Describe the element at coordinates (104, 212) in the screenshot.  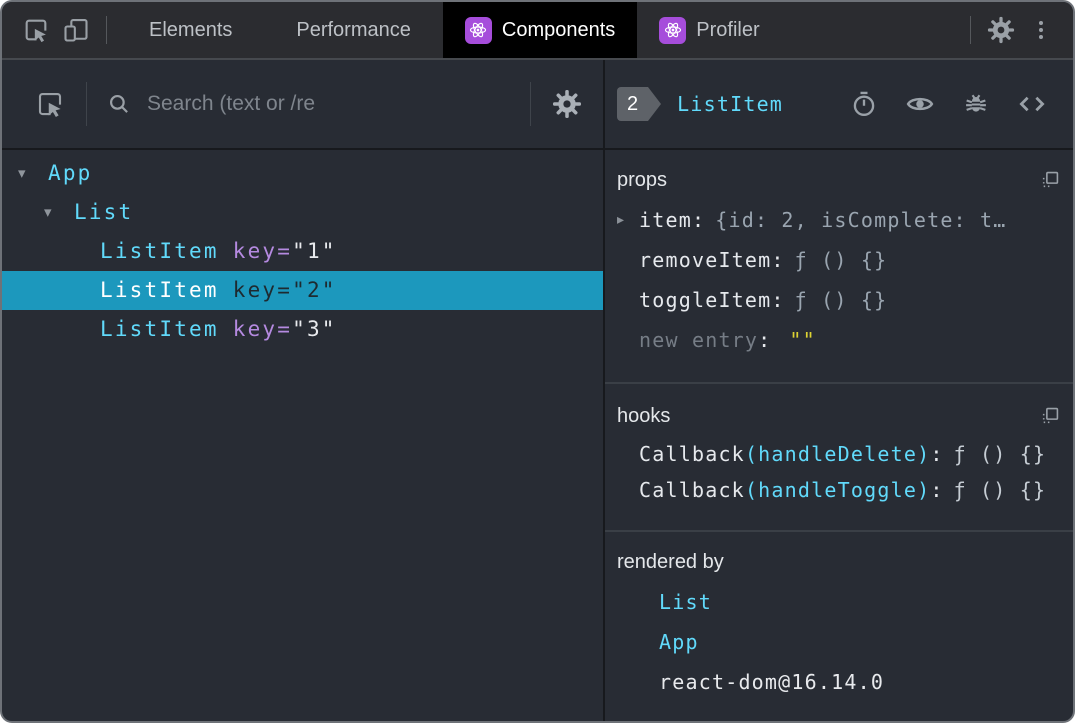
I see `component-name: List` at that location.